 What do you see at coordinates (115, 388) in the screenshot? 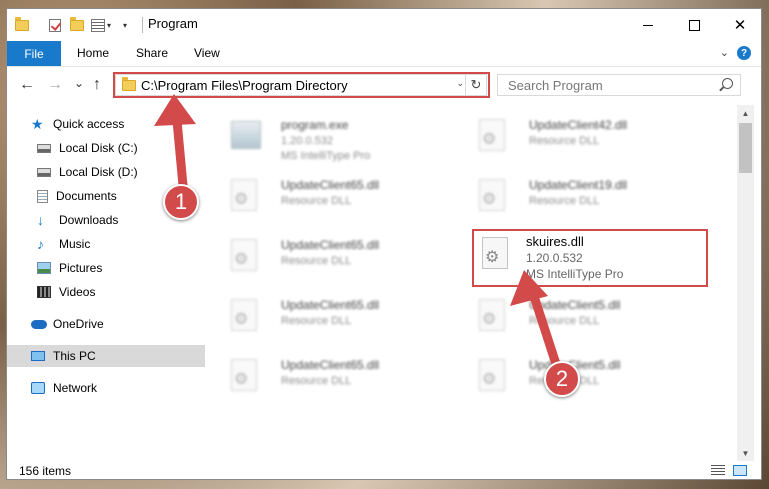
I see `sidebar-item-network: Network` at bounding box center [115, 388].